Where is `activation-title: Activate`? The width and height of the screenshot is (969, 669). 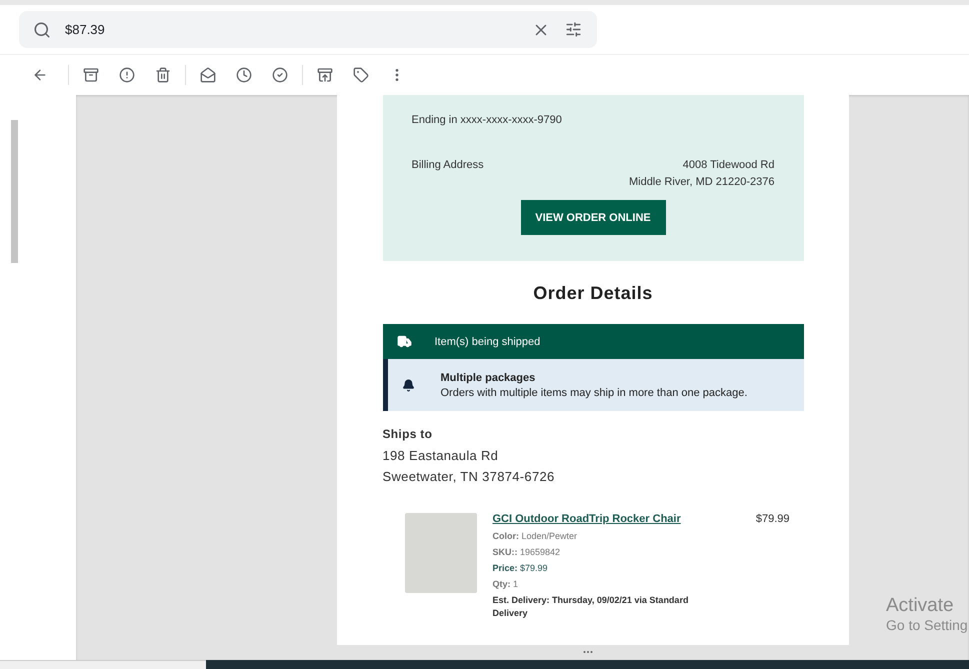 activation-title: Activate is located at coordinates (920, 606).